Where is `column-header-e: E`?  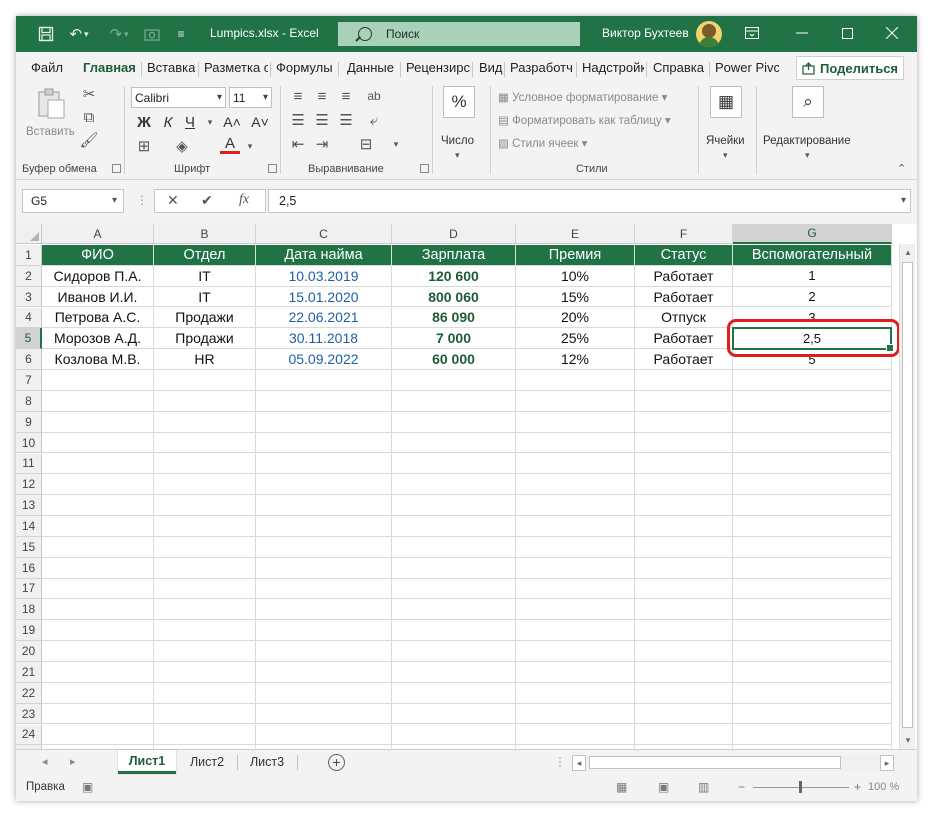
column-header-e: E is located at coordinates (575, 234).